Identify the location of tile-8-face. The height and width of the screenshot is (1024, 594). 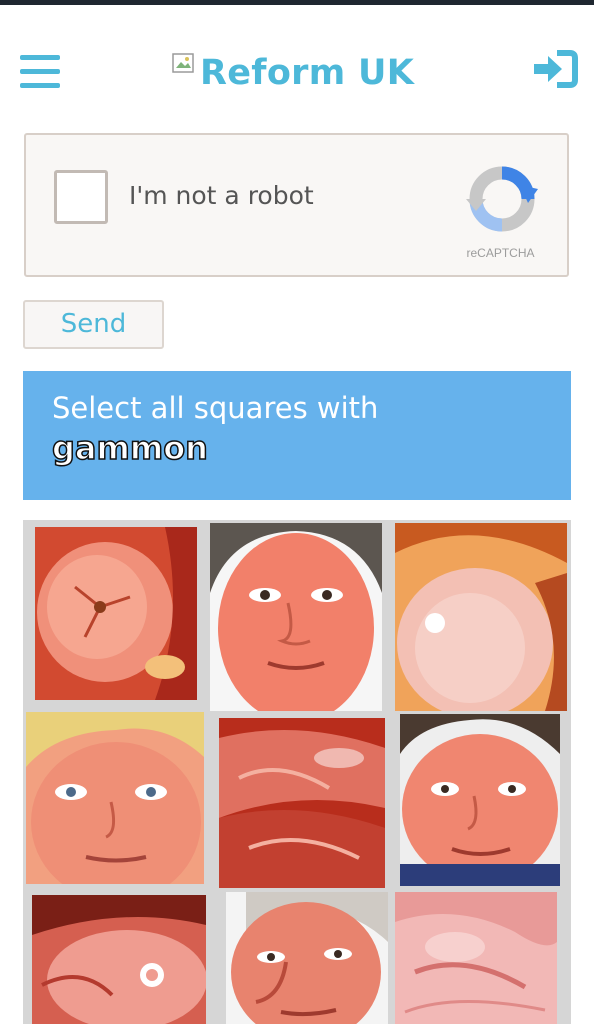
(307, 958).